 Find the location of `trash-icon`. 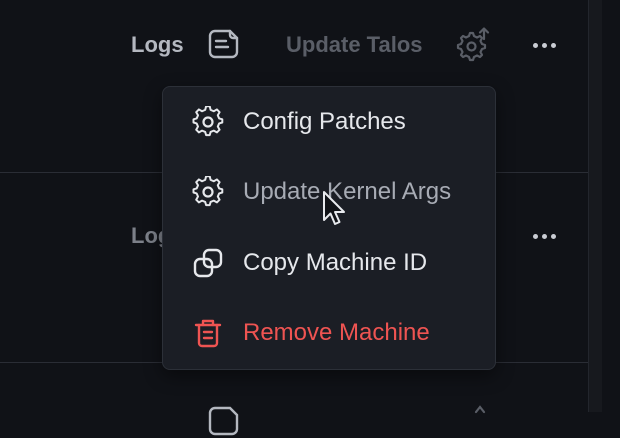

trash-icon is located at coordinates (208, 333).